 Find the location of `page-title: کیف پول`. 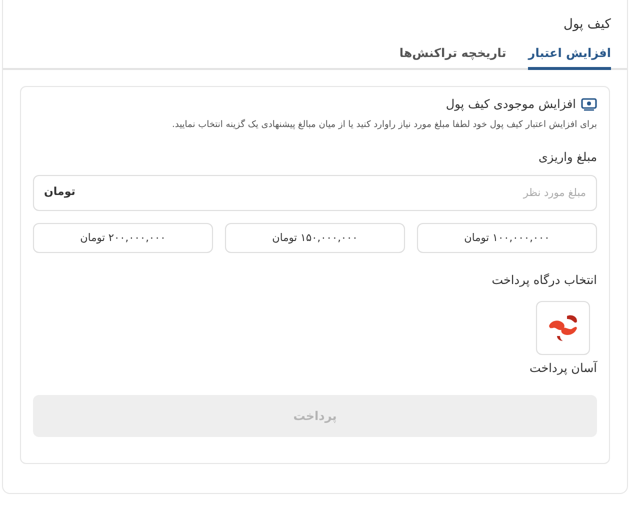

page-title: کیف پول is located at coordinates (587, 24).